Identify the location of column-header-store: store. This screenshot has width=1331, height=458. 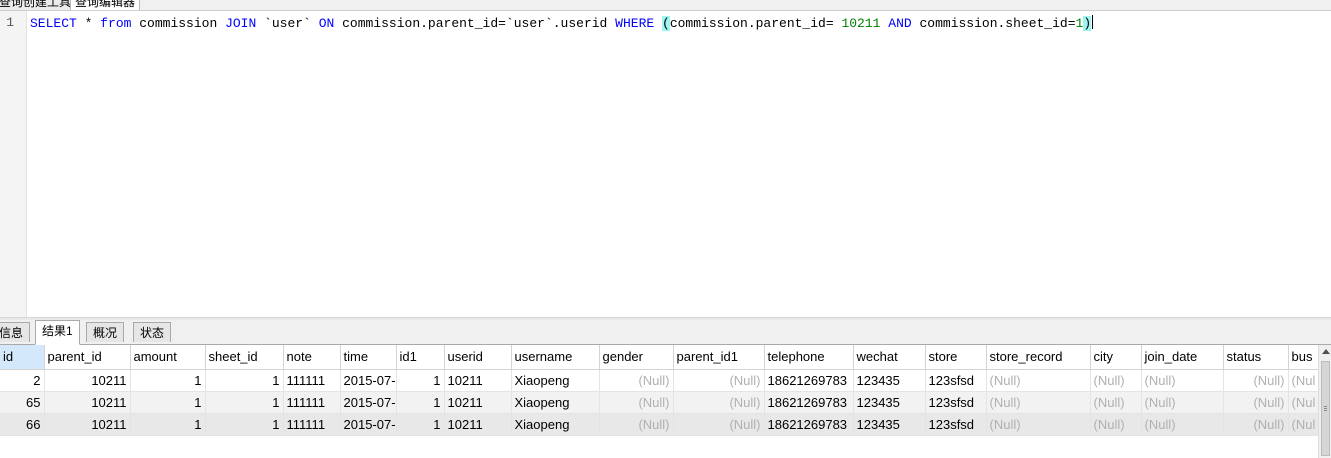
(956, 357).